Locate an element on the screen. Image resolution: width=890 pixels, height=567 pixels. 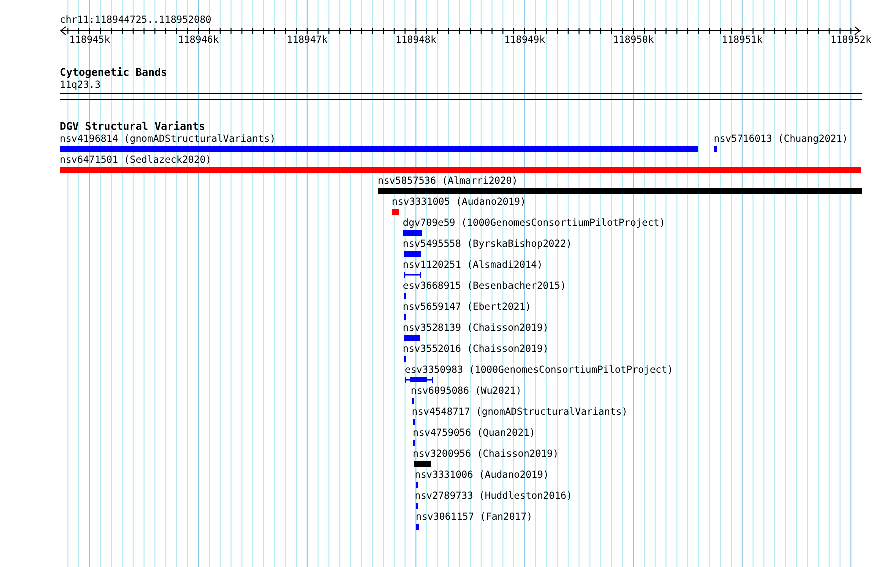
feature-label: nsv5857536 (Almarri2020) is located at coordinates (448, 182).